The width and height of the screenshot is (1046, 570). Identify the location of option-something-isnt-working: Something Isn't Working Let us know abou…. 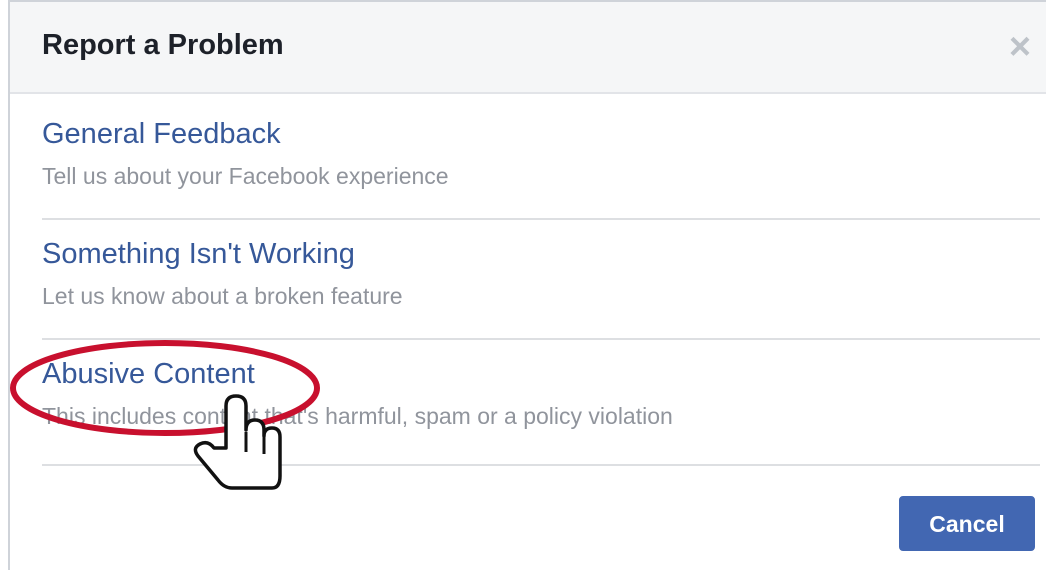
(541, 274).